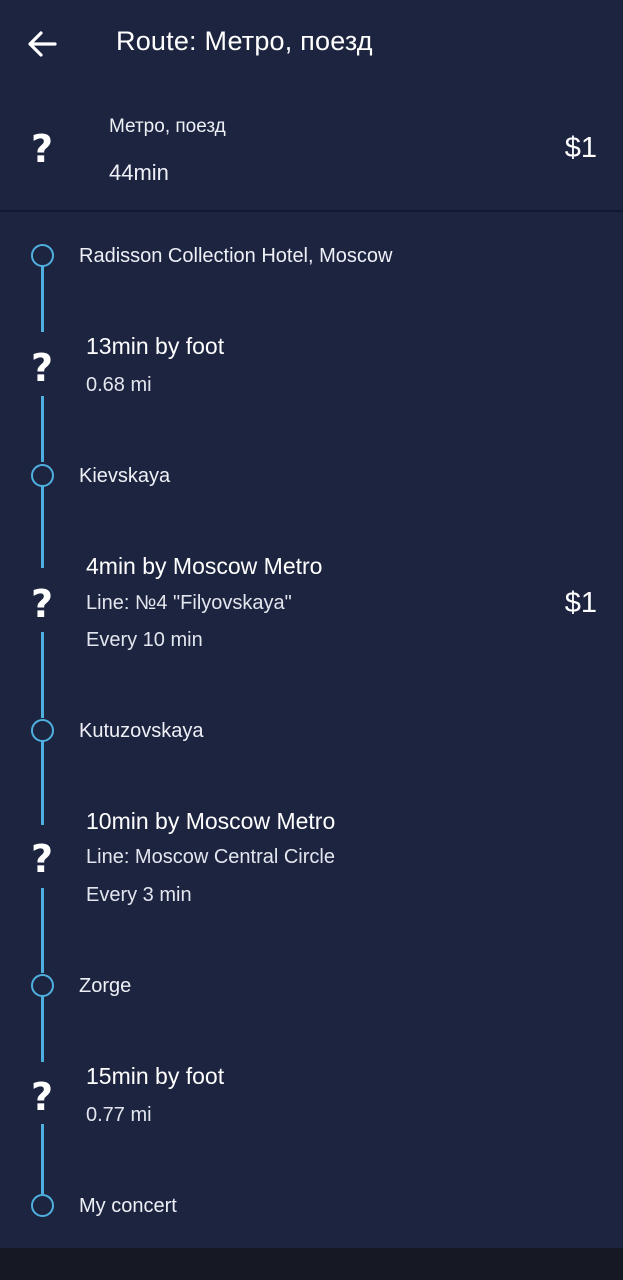  I want to click on segment-distance: 0.68 mi, so click(119, 385).